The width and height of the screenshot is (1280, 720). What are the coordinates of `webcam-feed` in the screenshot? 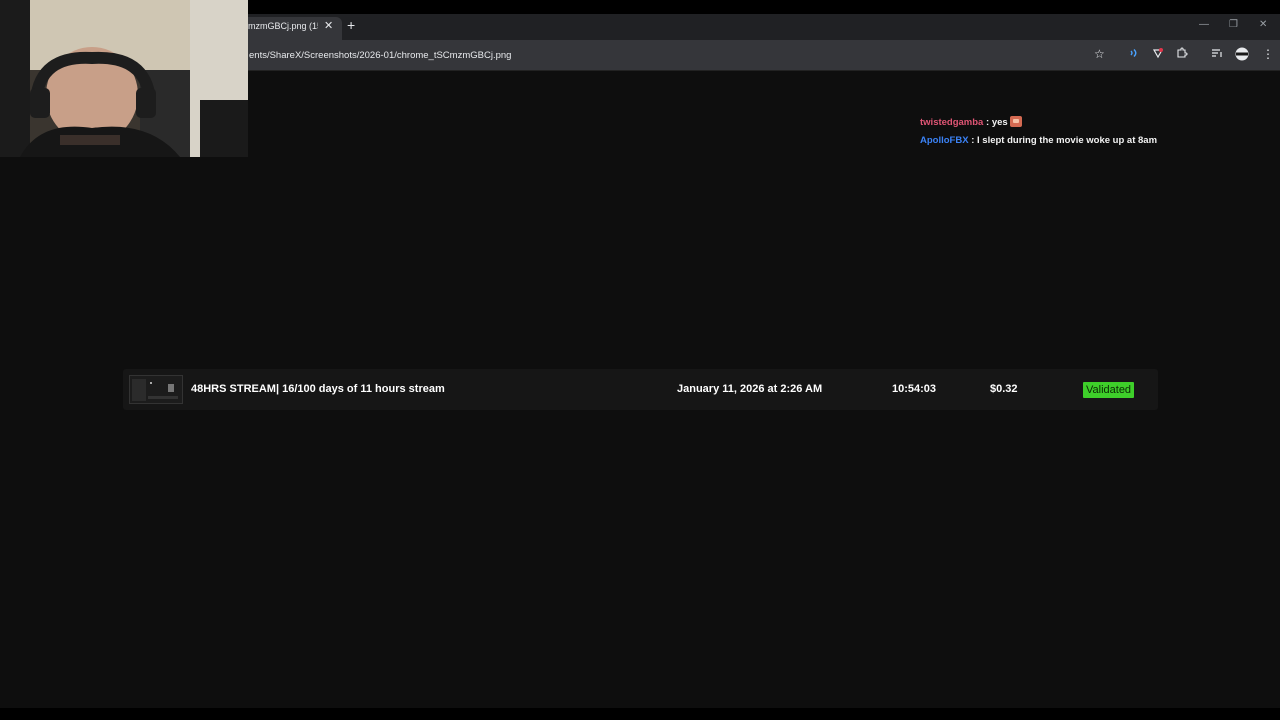 It's located at (124, 78).